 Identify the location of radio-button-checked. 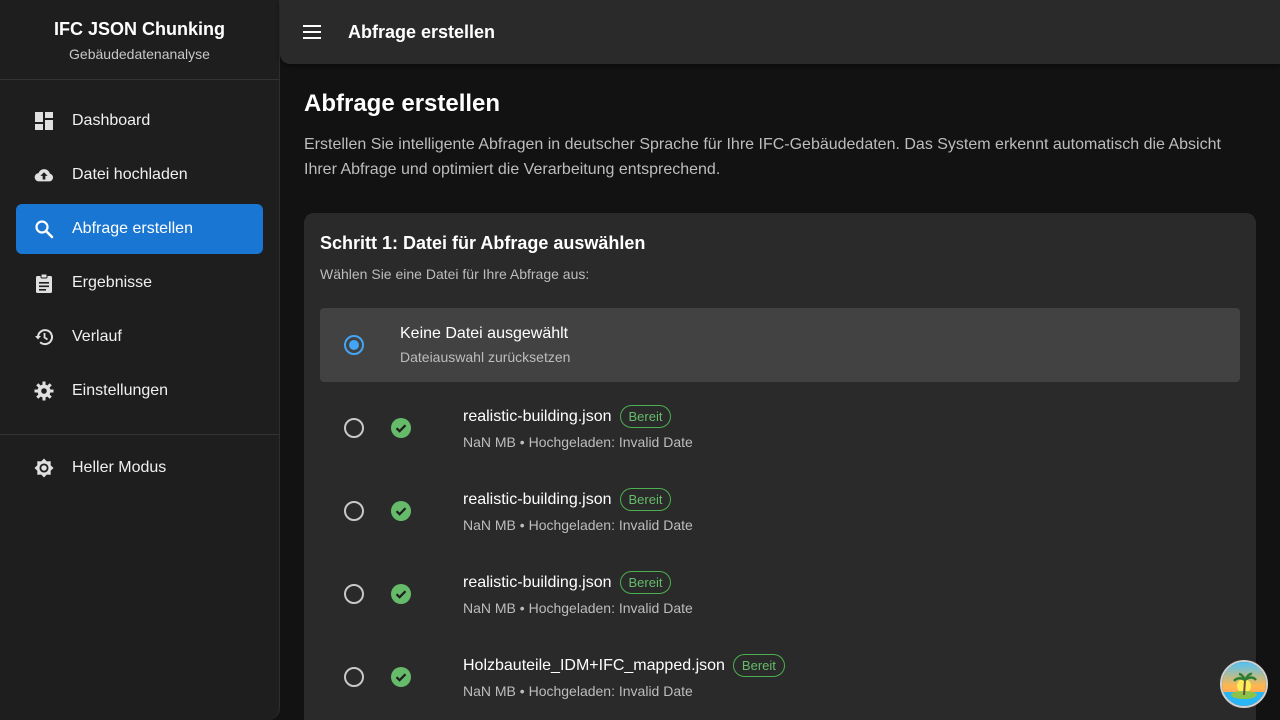
(354, 345).